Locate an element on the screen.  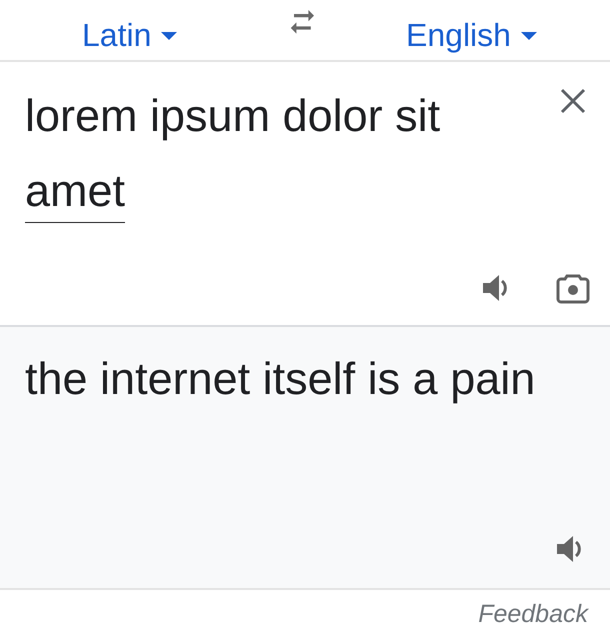
camera-button is located at coordinates (573, 288).